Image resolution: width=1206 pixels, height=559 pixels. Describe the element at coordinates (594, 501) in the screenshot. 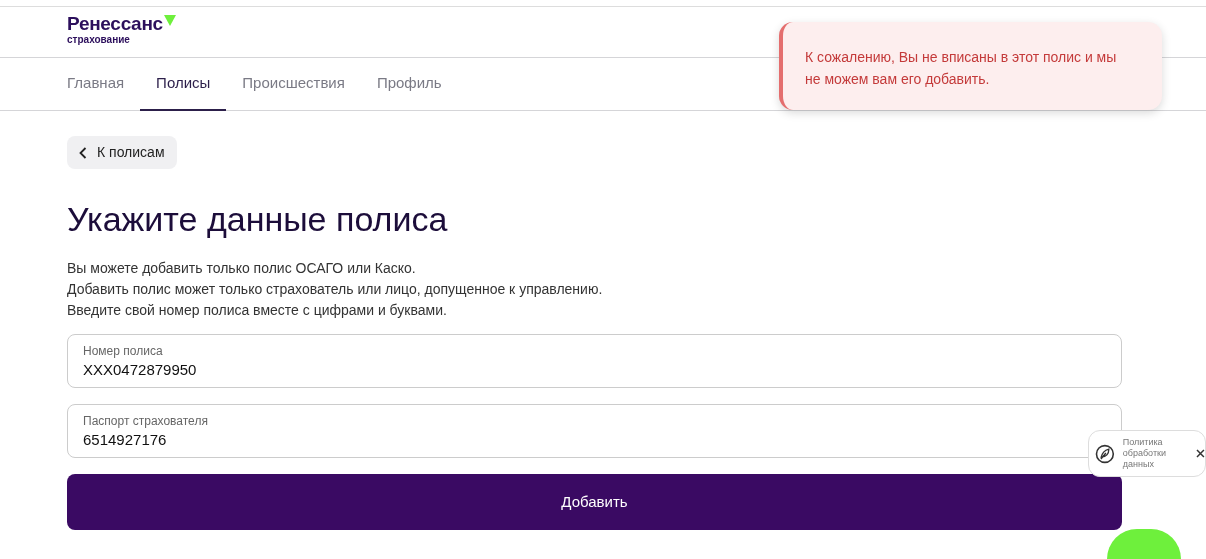

I see `add-button: Добавить` at that location.